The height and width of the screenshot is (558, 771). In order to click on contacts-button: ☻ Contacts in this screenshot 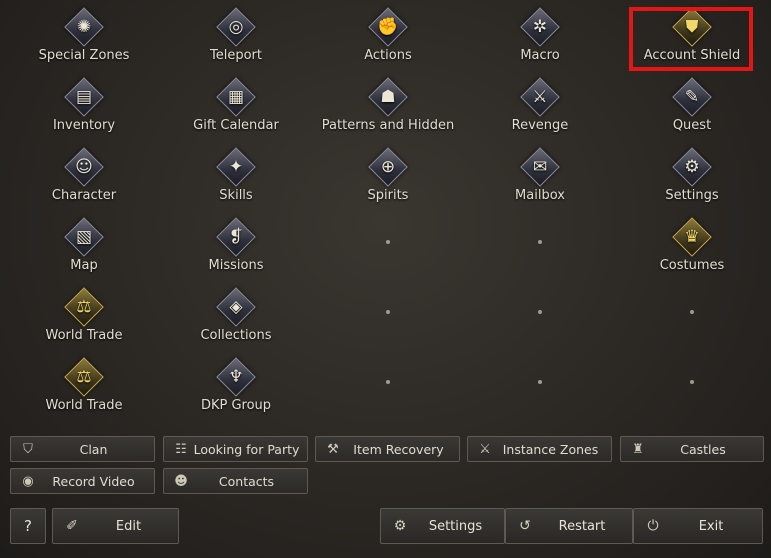, I will do `click(235, 481)`.